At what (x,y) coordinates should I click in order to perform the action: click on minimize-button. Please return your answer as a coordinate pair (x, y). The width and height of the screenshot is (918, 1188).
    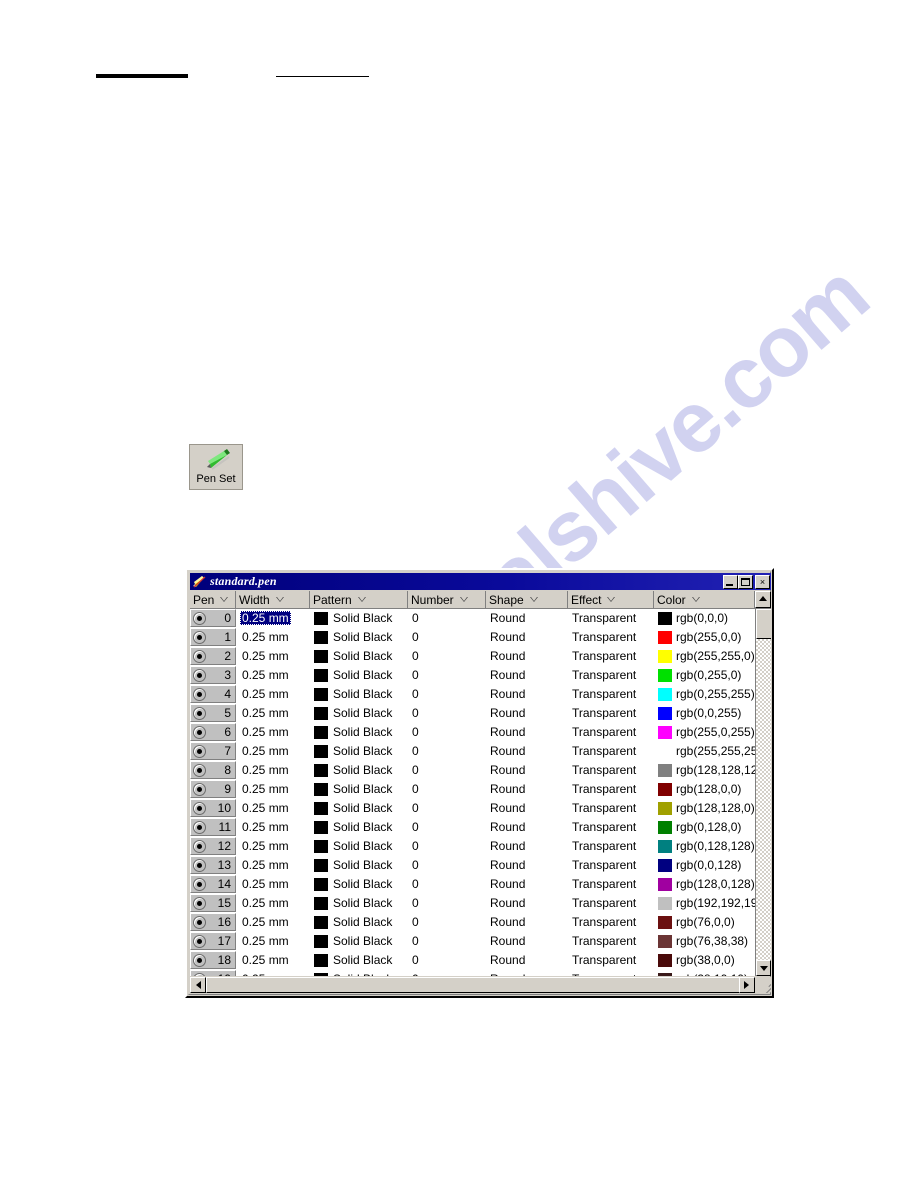
    Looking at the image, I should click on (730, 581).